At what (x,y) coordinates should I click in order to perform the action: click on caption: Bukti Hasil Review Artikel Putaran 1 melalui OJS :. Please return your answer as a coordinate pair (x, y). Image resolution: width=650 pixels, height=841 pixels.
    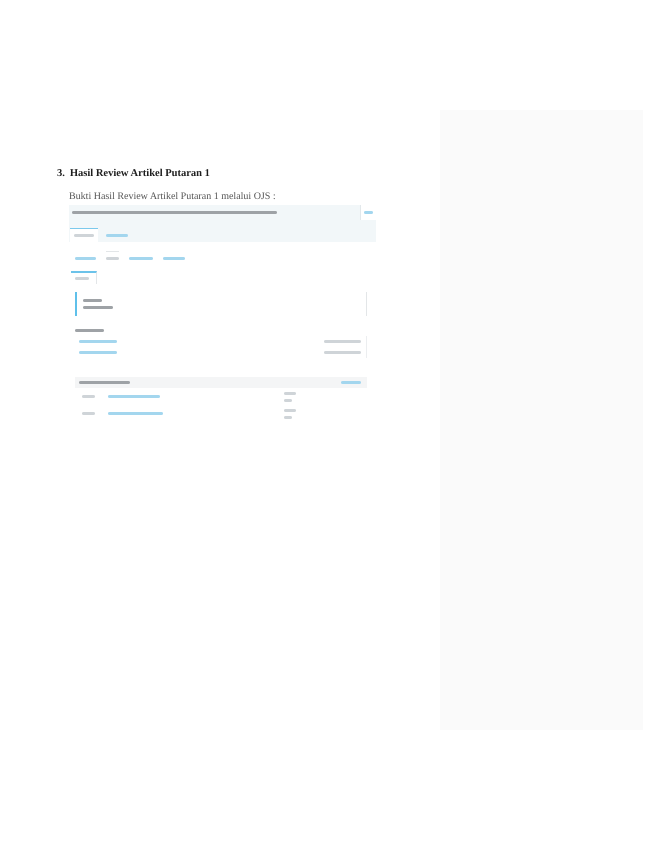
    Looking at the image, I should click on (172, 196).